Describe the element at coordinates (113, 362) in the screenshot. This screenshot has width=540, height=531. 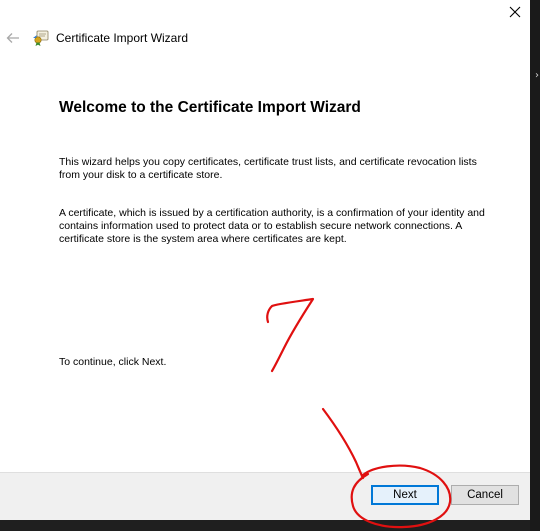
I see `continue-instruction: To continue, click Next.` at that location.